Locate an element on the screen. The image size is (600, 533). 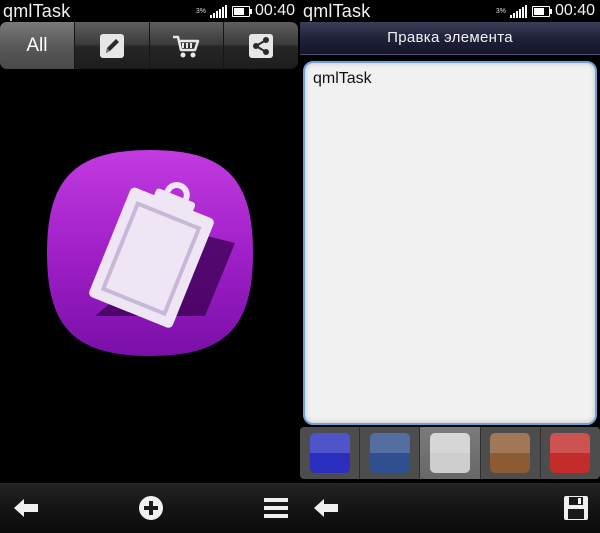
tab-all-label: All is located at coordinates (37, 45).